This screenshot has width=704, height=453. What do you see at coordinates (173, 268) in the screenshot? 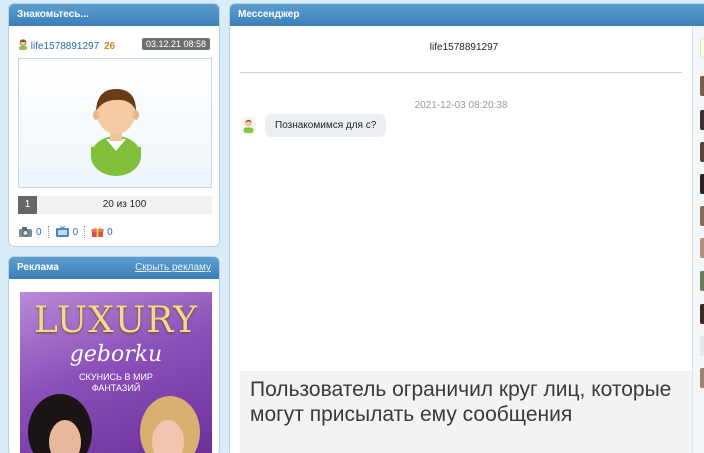
I see `hide-ad-link: Скрыть рекламу` at bounding box center [173, 268].